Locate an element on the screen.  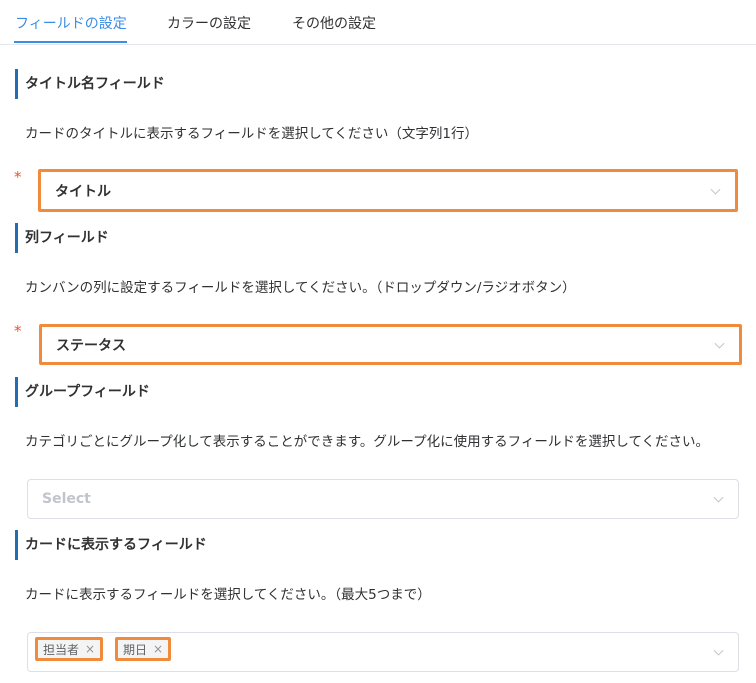
selected-field-tag: 期日 × is located at coordinates (143, 649).